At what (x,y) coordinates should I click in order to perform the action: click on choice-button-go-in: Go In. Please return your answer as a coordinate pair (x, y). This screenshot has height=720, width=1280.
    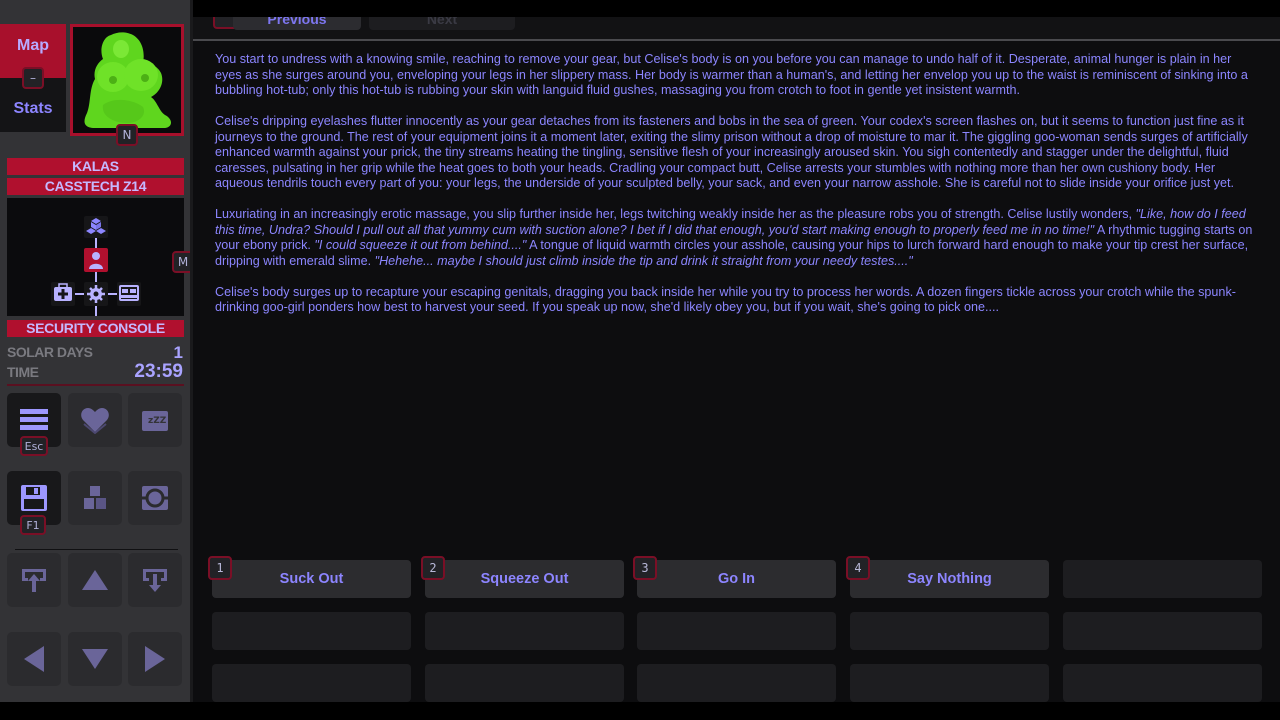
    Looking at the image, I should click on (736, 579).